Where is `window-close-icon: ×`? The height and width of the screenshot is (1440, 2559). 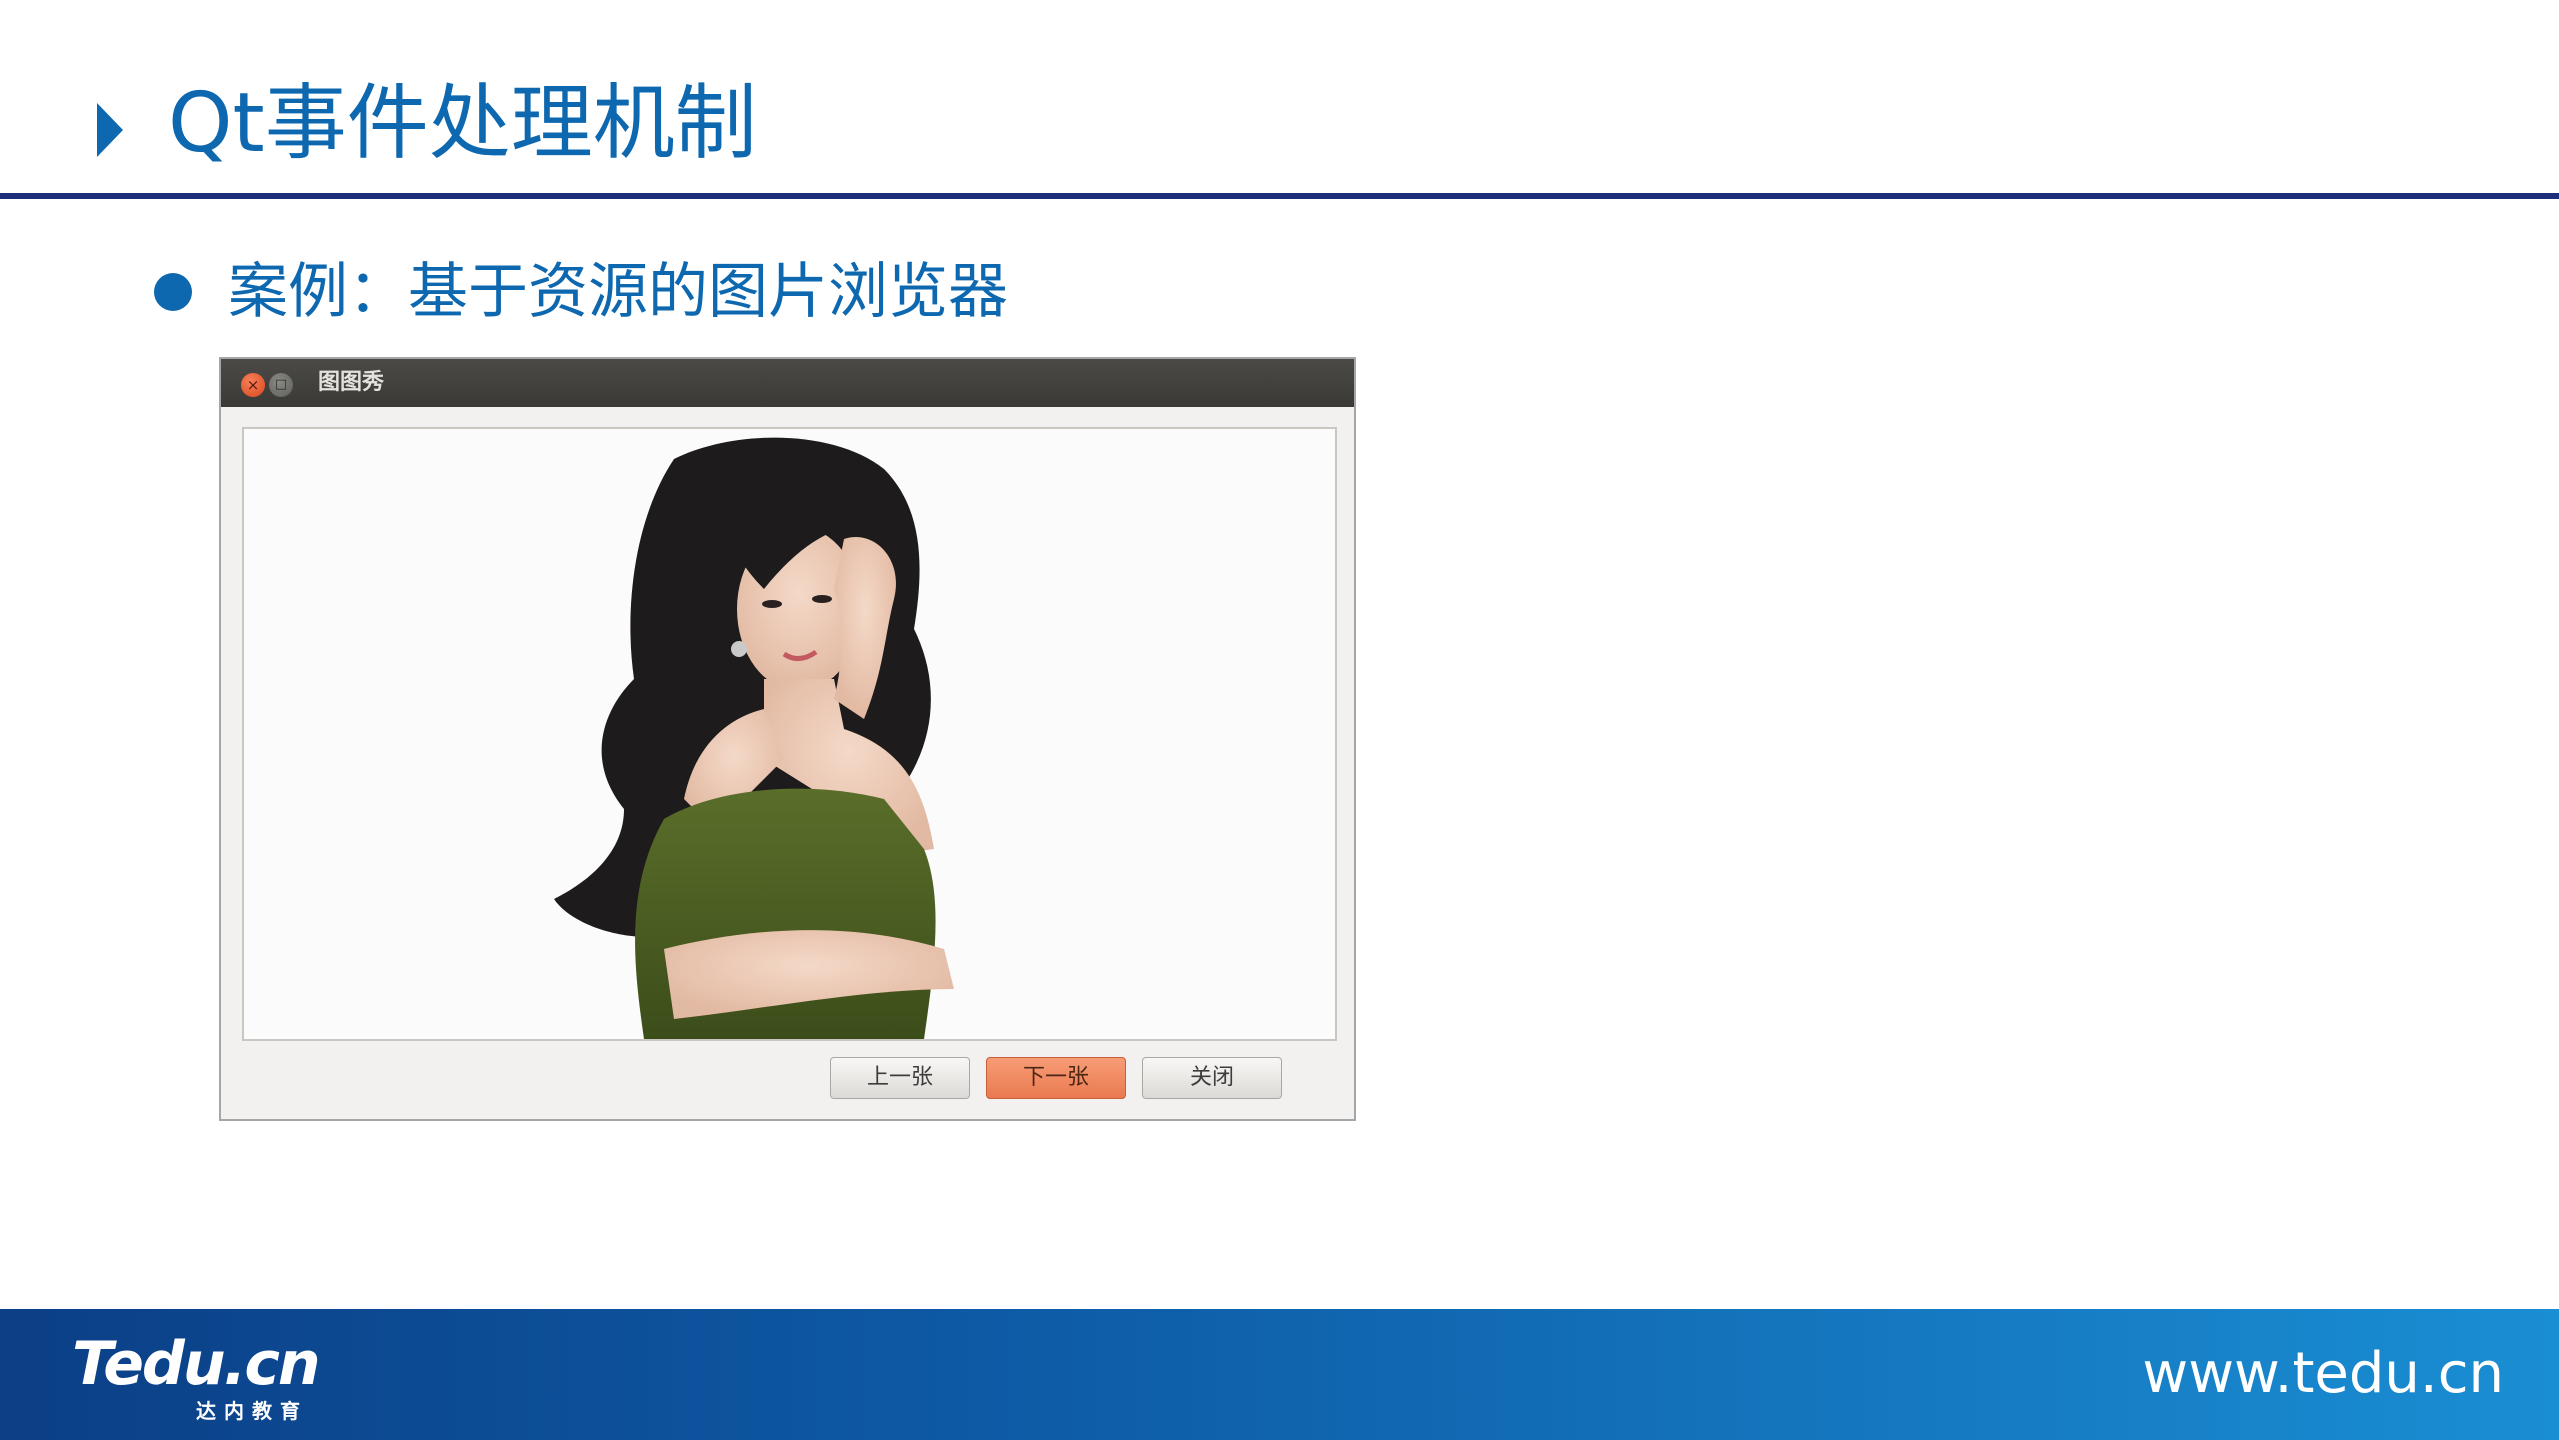 window-close-icon: × is located at coordinates (253, 385).